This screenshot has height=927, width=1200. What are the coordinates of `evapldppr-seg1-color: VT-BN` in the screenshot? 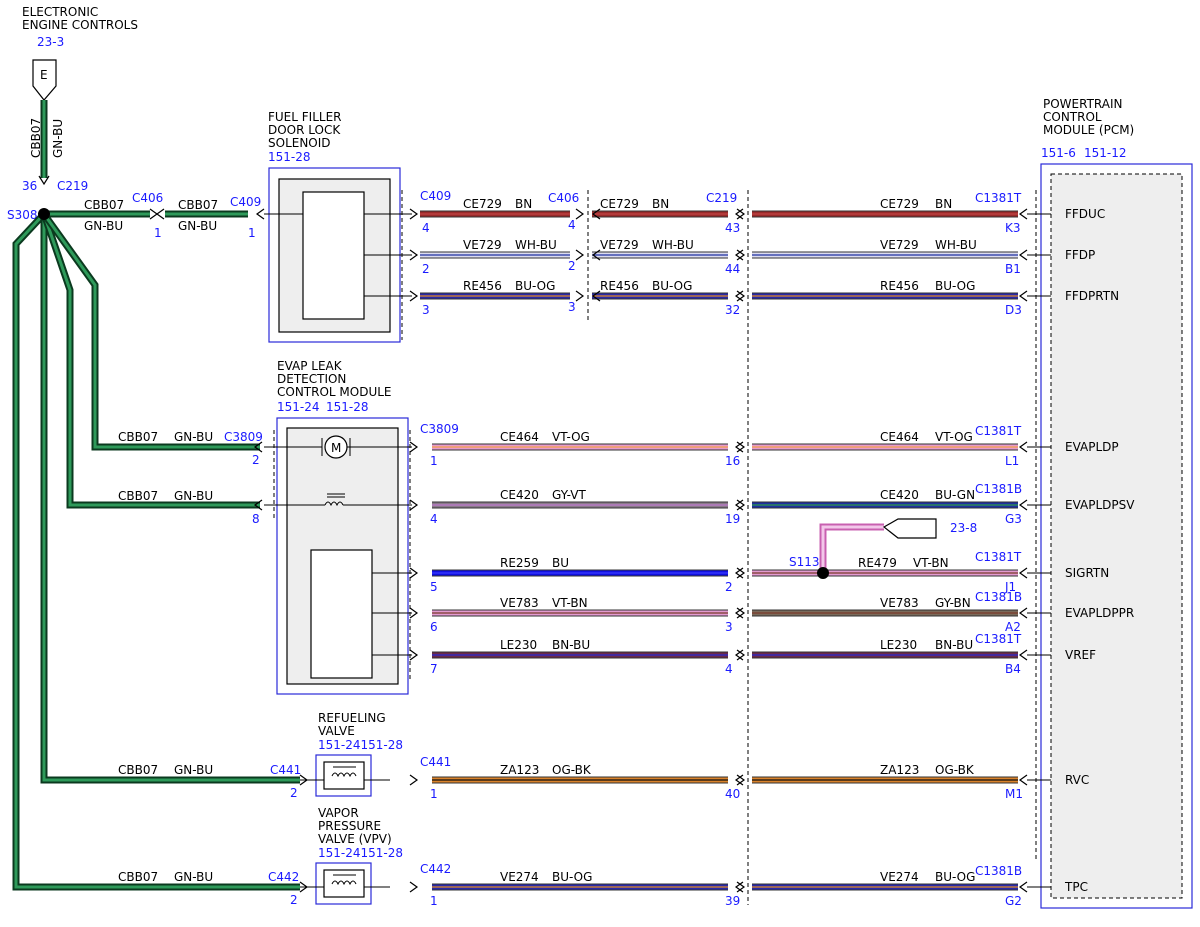 It's located at (570, 603).